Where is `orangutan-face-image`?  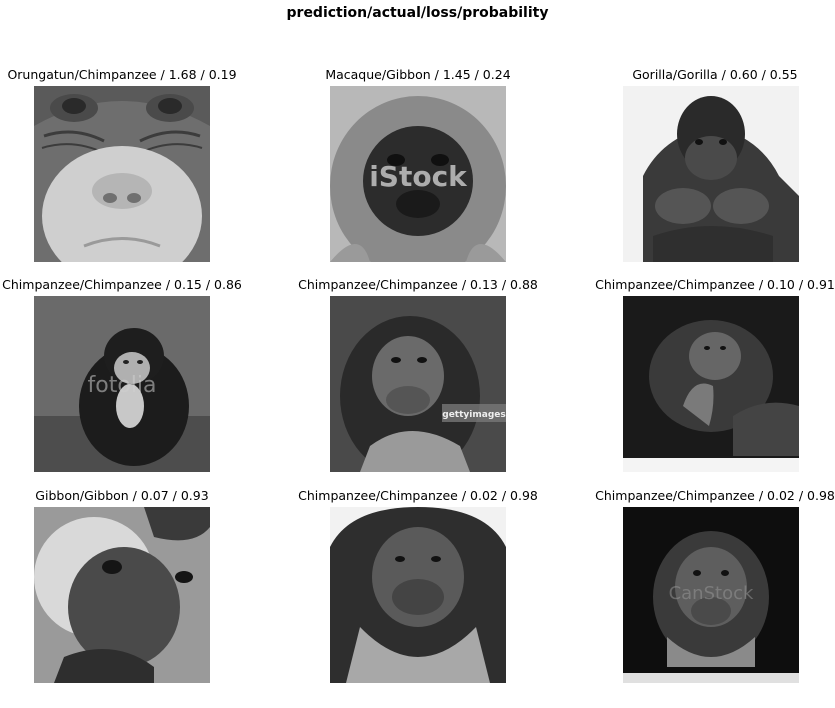
orangutan-face-image is located at coordinates (122, 174).